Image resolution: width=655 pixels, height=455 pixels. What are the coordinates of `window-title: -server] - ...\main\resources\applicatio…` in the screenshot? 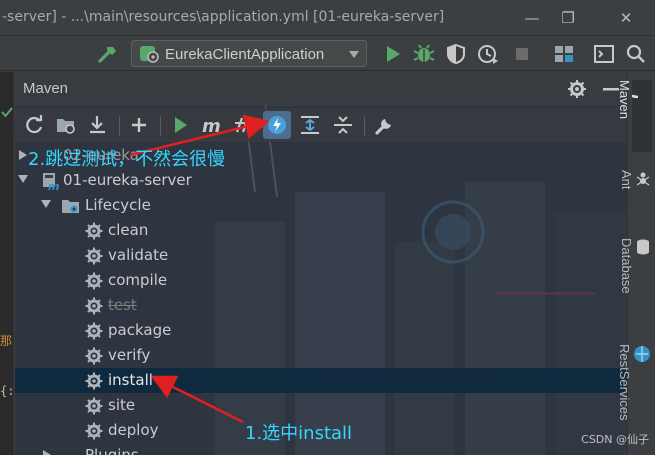 It's located at (223, 17).